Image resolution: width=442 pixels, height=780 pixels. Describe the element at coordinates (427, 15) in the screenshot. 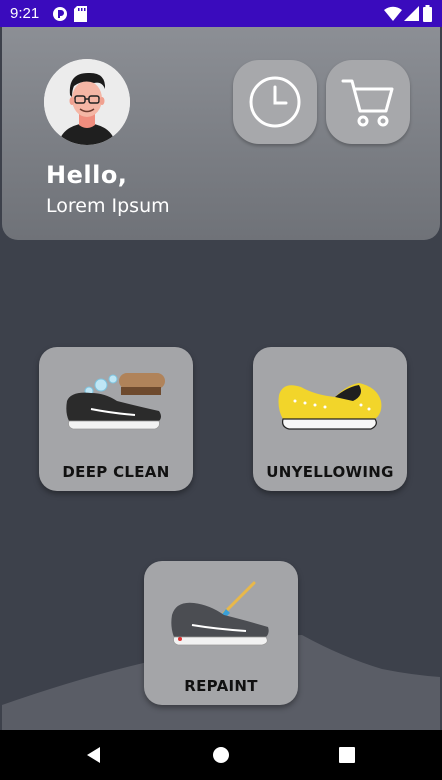

I see `battery-icon` at that location.